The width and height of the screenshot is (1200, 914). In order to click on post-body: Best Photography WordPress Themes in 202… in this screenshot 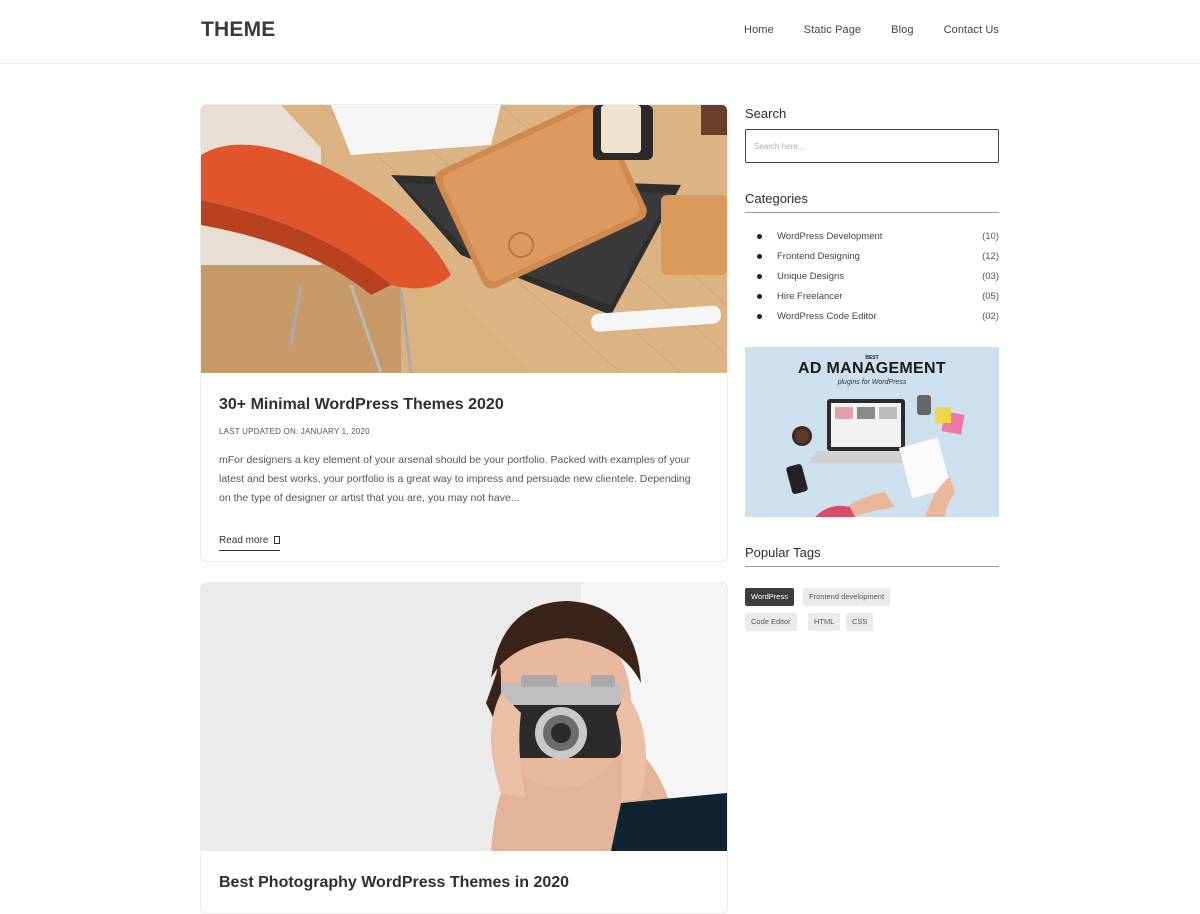, I will do `click(464, 883)`.